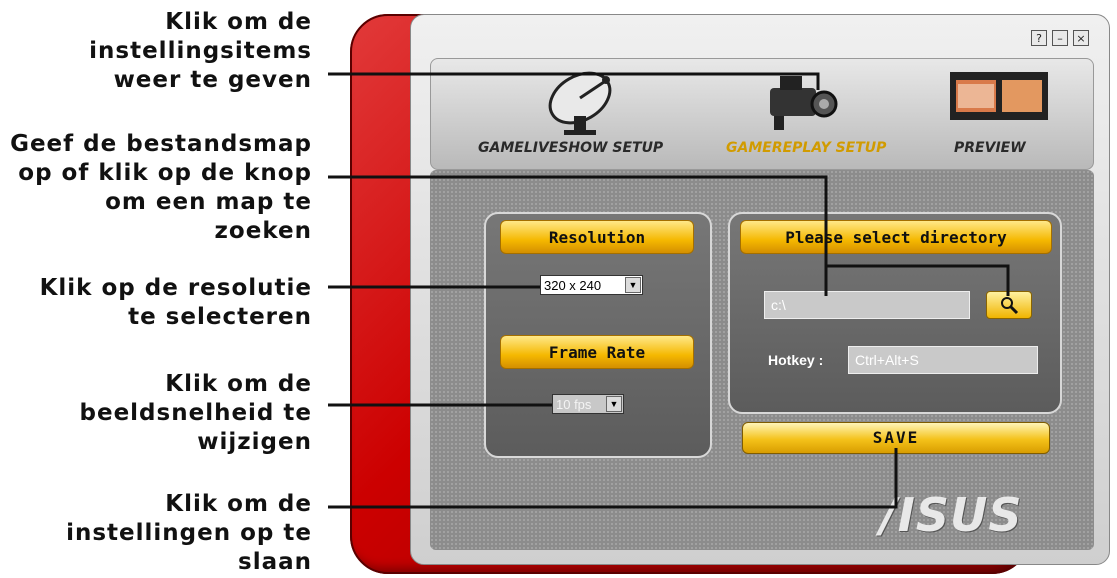 Image resolution: width=1117 pixels, height=578 pixels. What do you see at coordinates (613, 478) in the screenshot?
I see `leader-save` at bounding box center [613, 478].